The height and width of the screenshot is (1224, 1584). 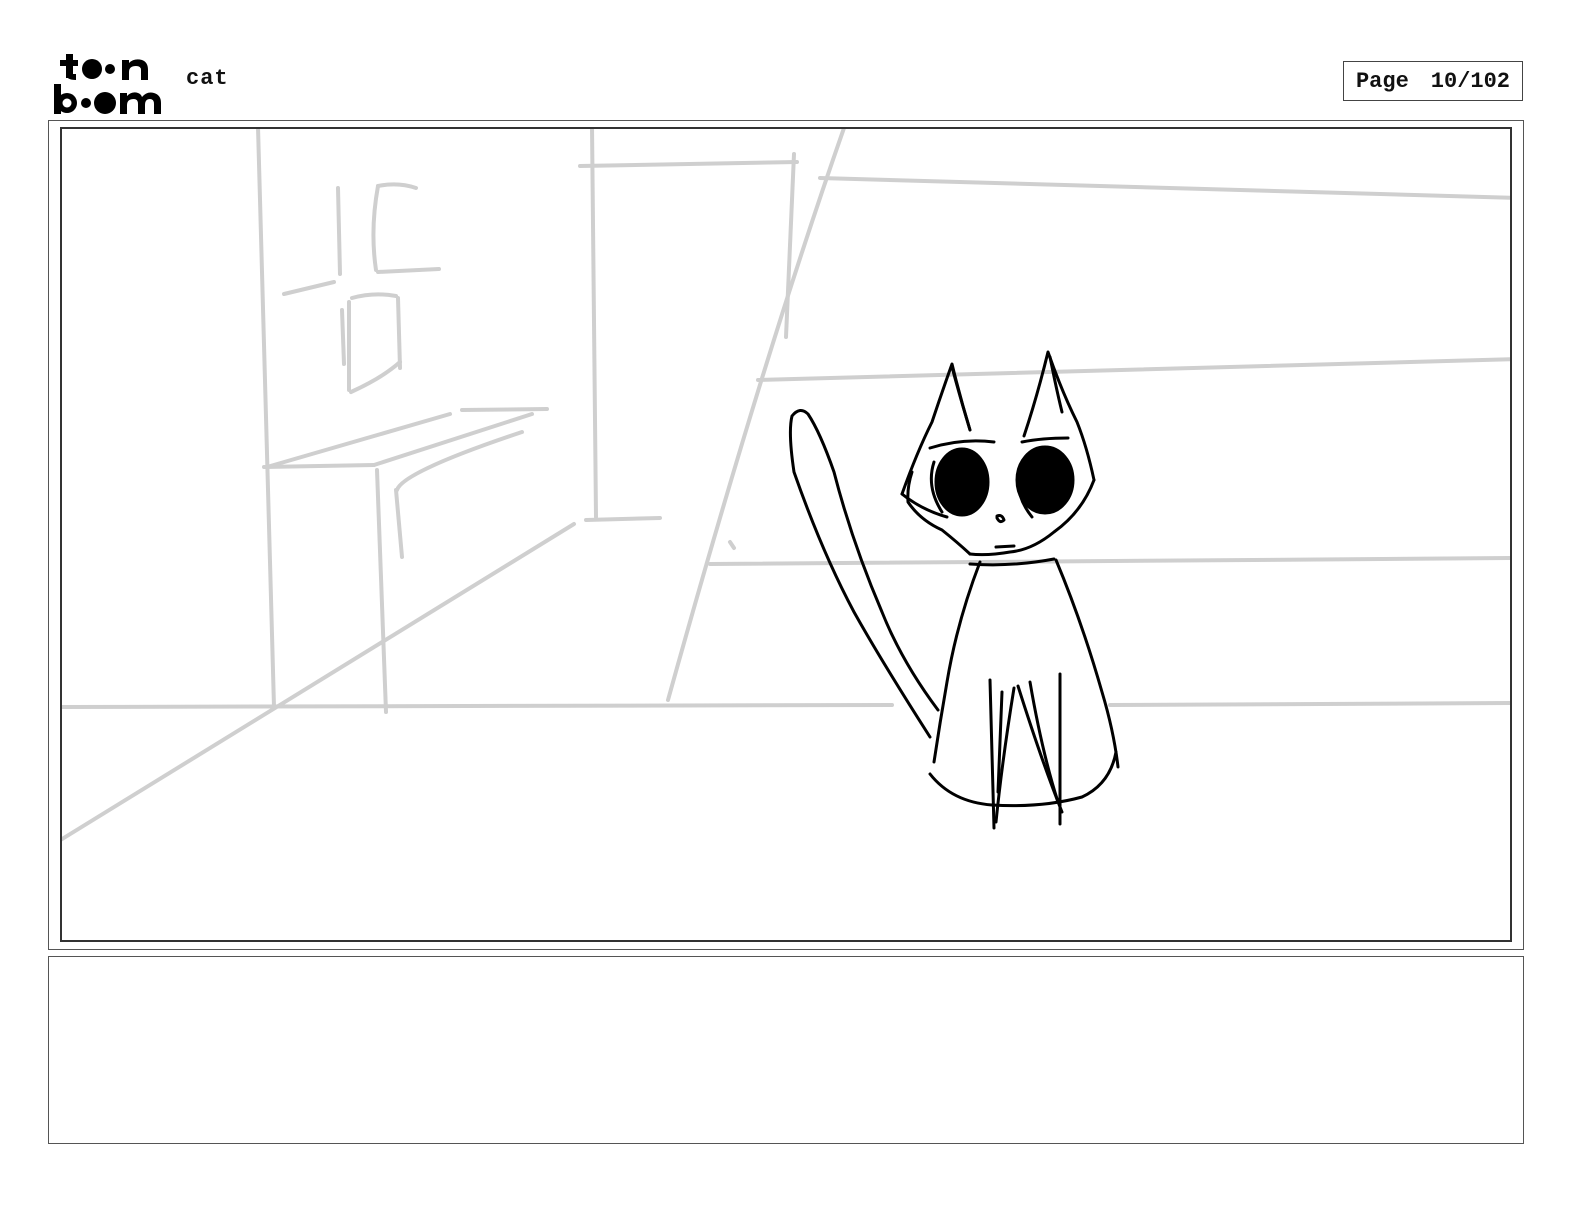 What do you see at coordinates (792, 60) in the screenshot?
I see `storyboard-header: toon boom cat Page 10/102` at bounding box center [792, 60].